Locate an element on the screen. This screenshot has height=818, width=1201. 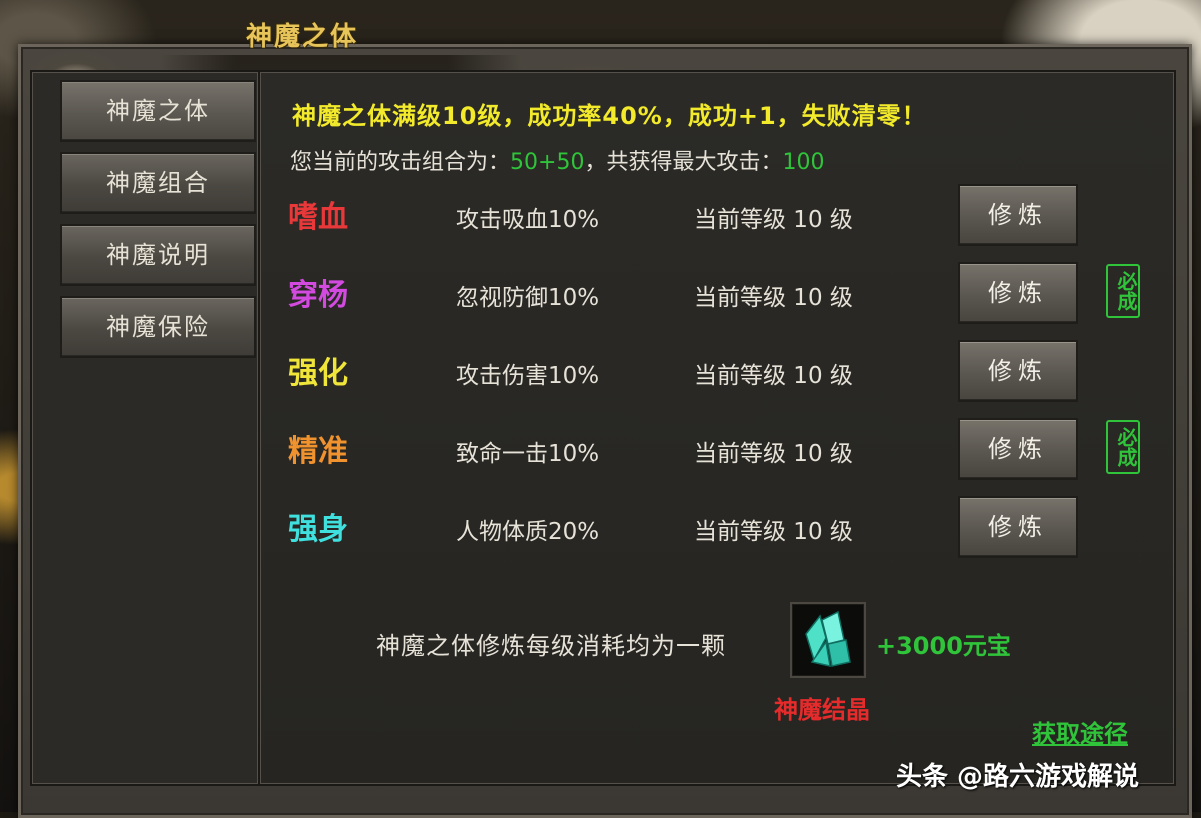
stat-name: 强身 is located at coordinates (318, 529).